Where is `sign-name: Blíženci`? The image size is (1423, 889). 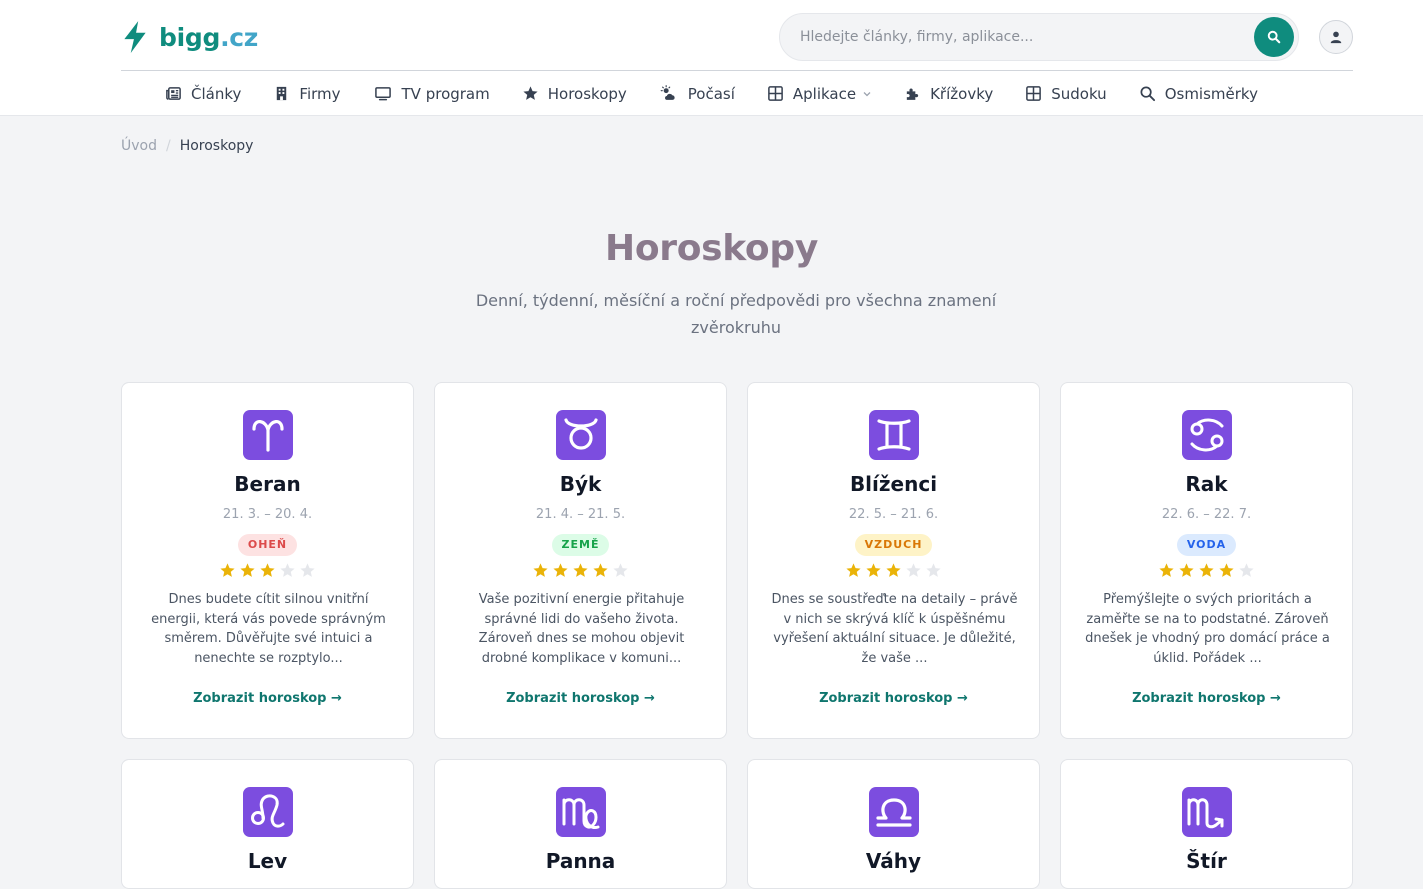 sign-name: Blíženci is located at coordinates (893, 484).